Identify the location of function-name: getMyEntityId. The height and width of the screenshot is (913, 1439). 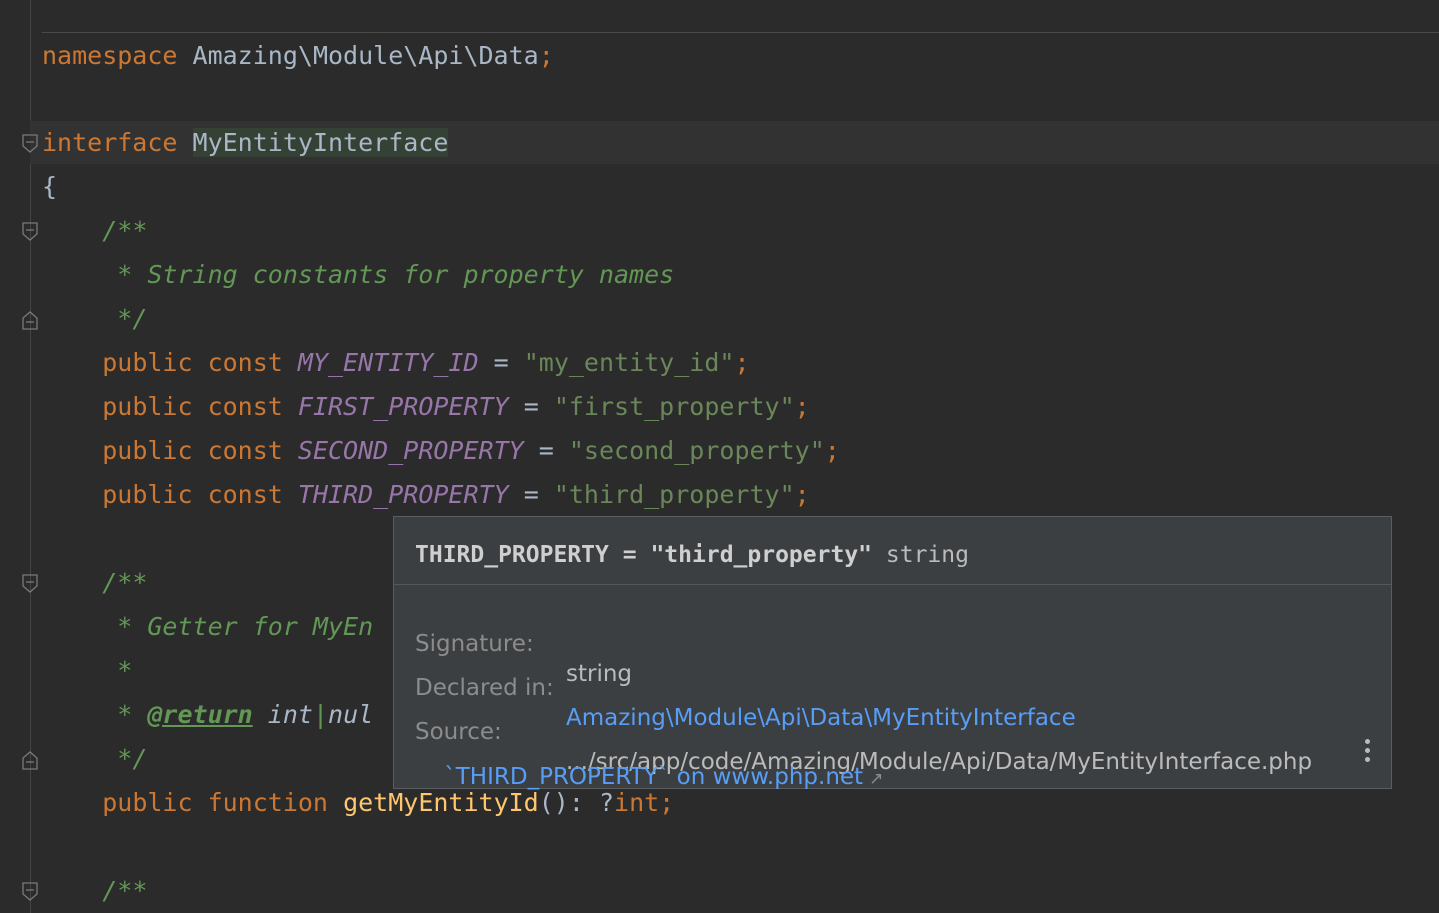
(441, 802).